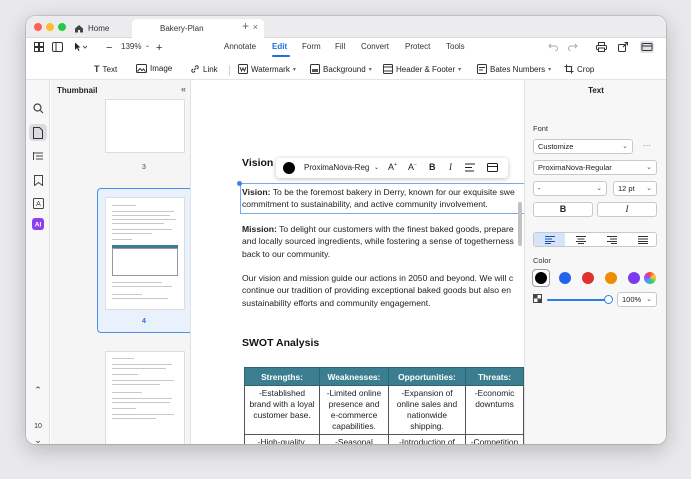  What do you see at coordinates (595, 167) in the screenshot?
I see `font-family-select: ProximaNova-Regular ⌄` at bounding box center [595, 167].